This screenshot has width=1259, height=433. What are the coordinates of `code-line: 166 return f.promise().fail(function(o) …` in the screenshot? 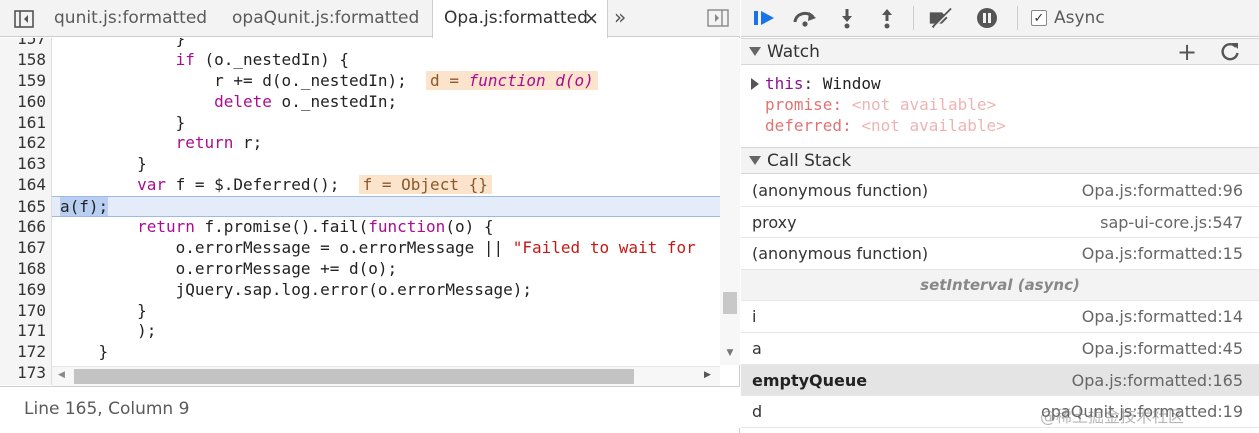 It's located at (360, 227).